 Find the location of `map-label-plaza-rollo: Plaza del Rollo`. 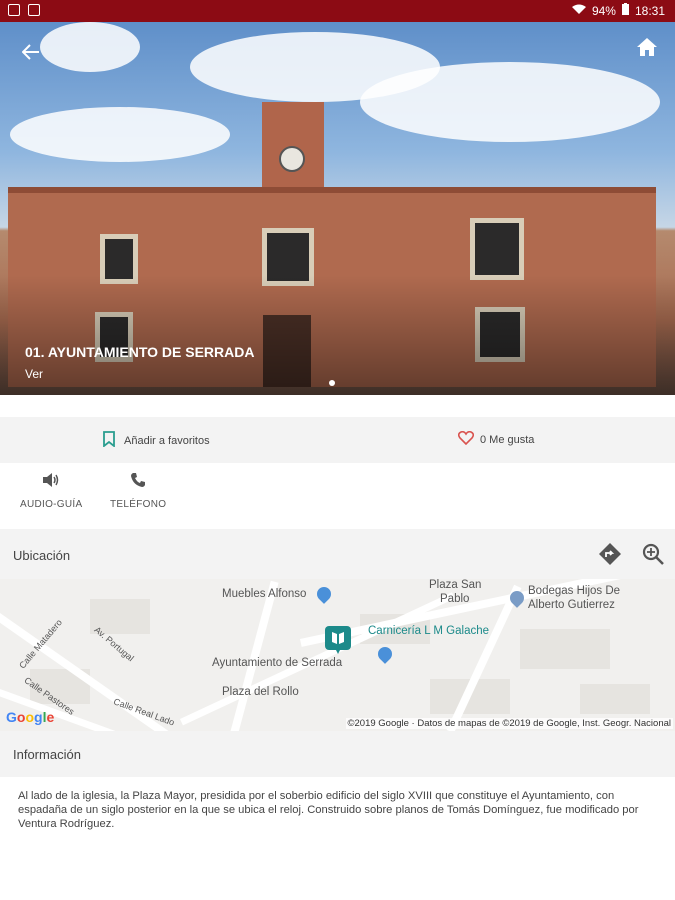

map-label-plaza-rollo: Plaza del Rollo is located at coordinates (260, 692).